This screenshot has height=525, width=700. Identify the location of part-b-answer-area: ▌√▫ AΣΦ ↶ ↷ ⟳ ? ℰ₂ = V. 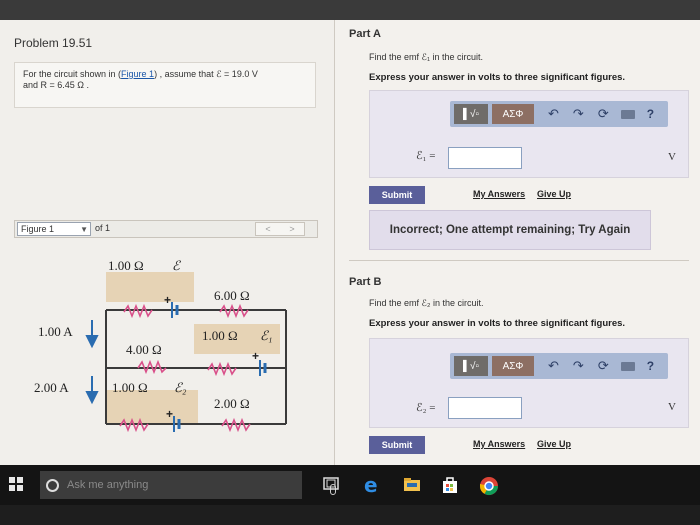
(529, 383).